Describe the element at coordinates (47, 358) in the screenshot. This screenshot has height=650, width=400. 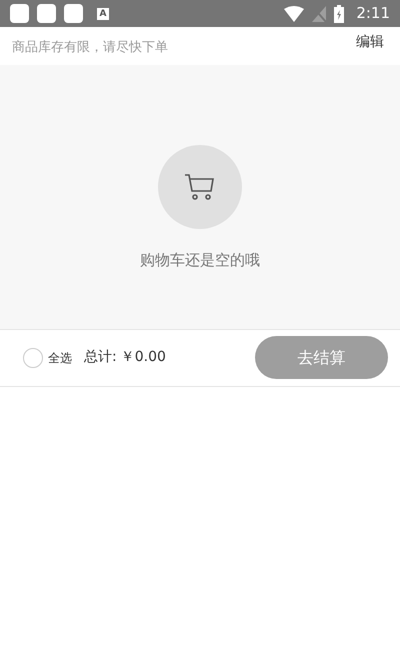
I see `select-all-checkbox: 全选` at that location.